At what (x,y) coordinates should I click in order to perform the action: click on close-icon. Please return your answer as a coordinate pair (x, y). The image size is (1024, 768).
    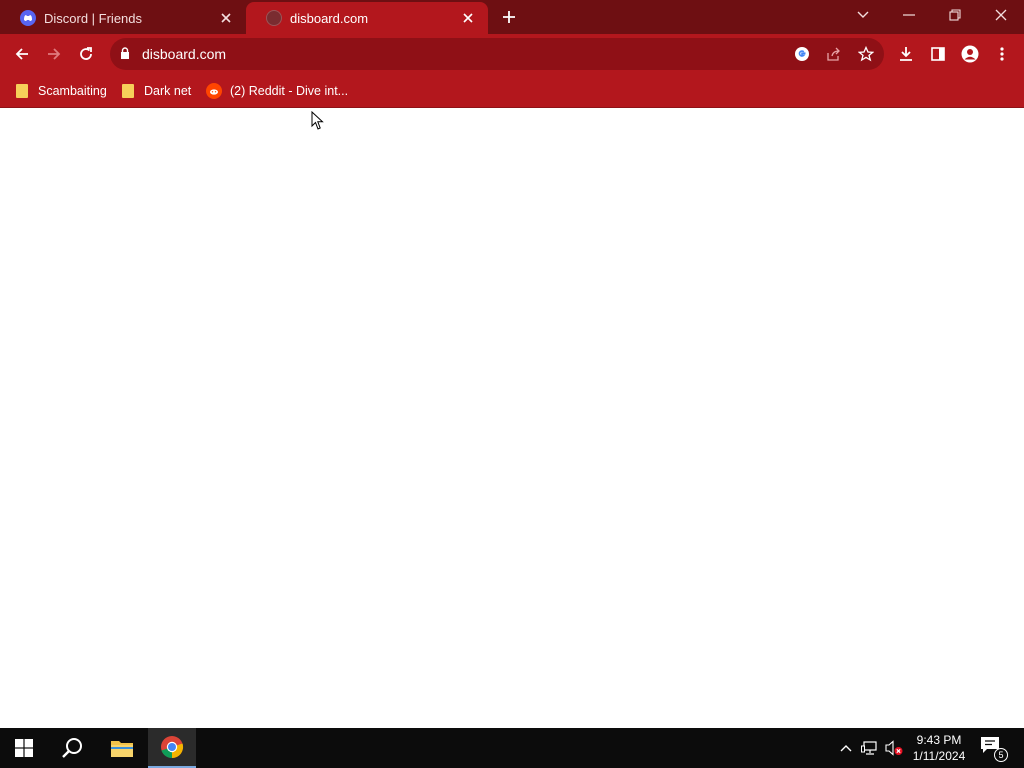
    Looking at the image, I should click on (1001, 15).